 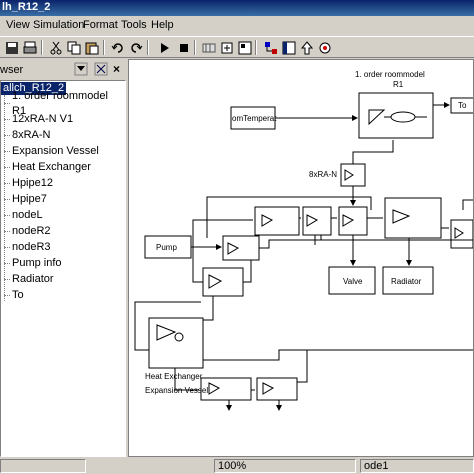 I want to click on cut-icon, so click(x=55, y=47).